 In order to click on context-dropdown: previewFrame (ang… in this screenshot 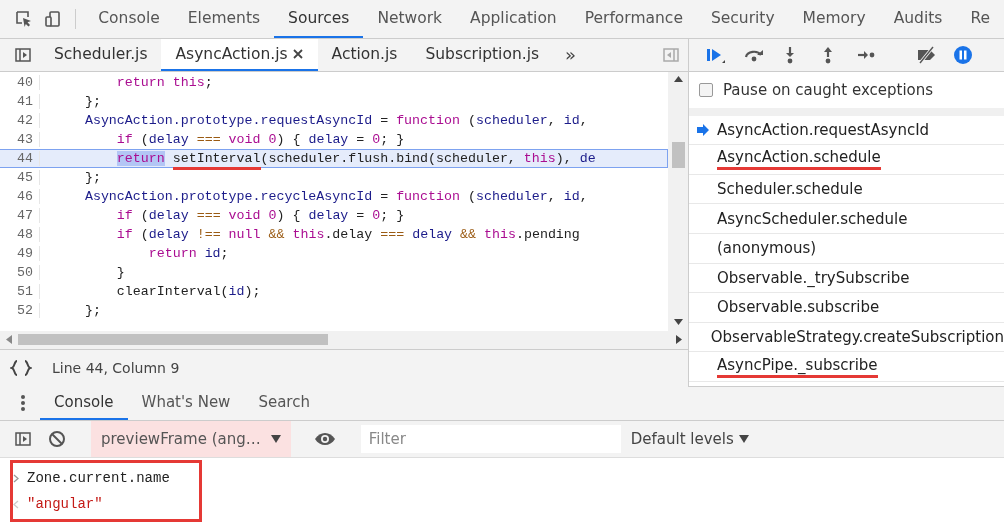, I will do `click(191, 439)`.